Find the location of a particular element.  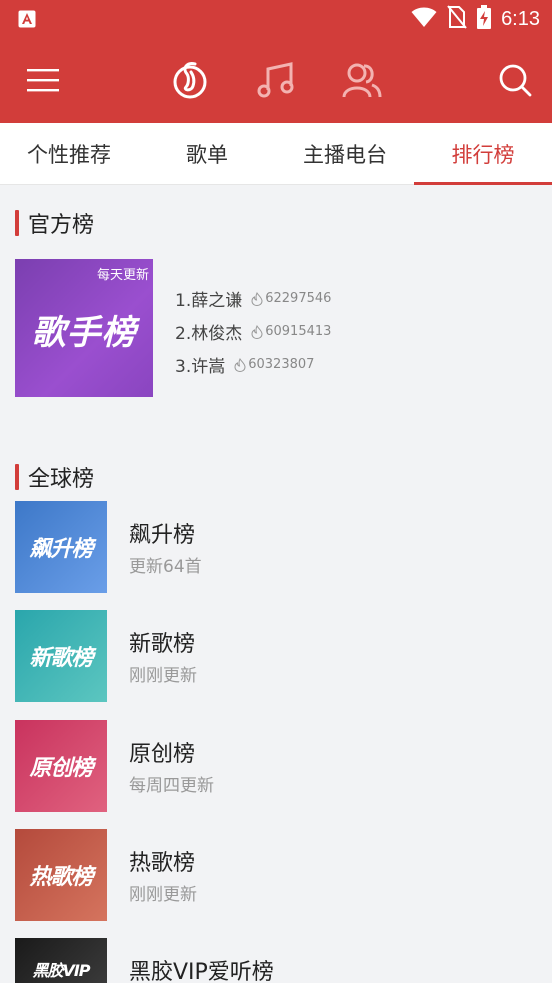

tab-radio: 主播电台 is located at coordinates (345, 153).